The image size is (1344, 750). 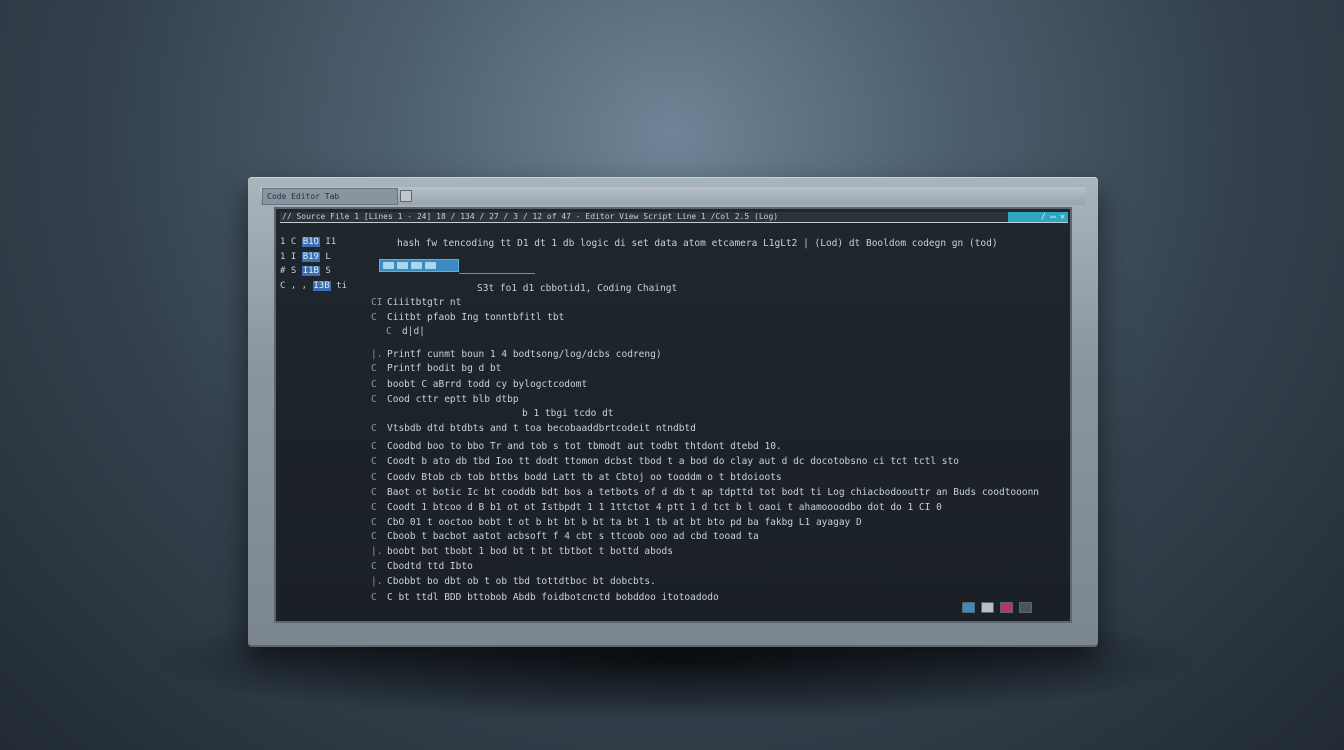 I want to click on record-icon, so click(x=1006, y=607).